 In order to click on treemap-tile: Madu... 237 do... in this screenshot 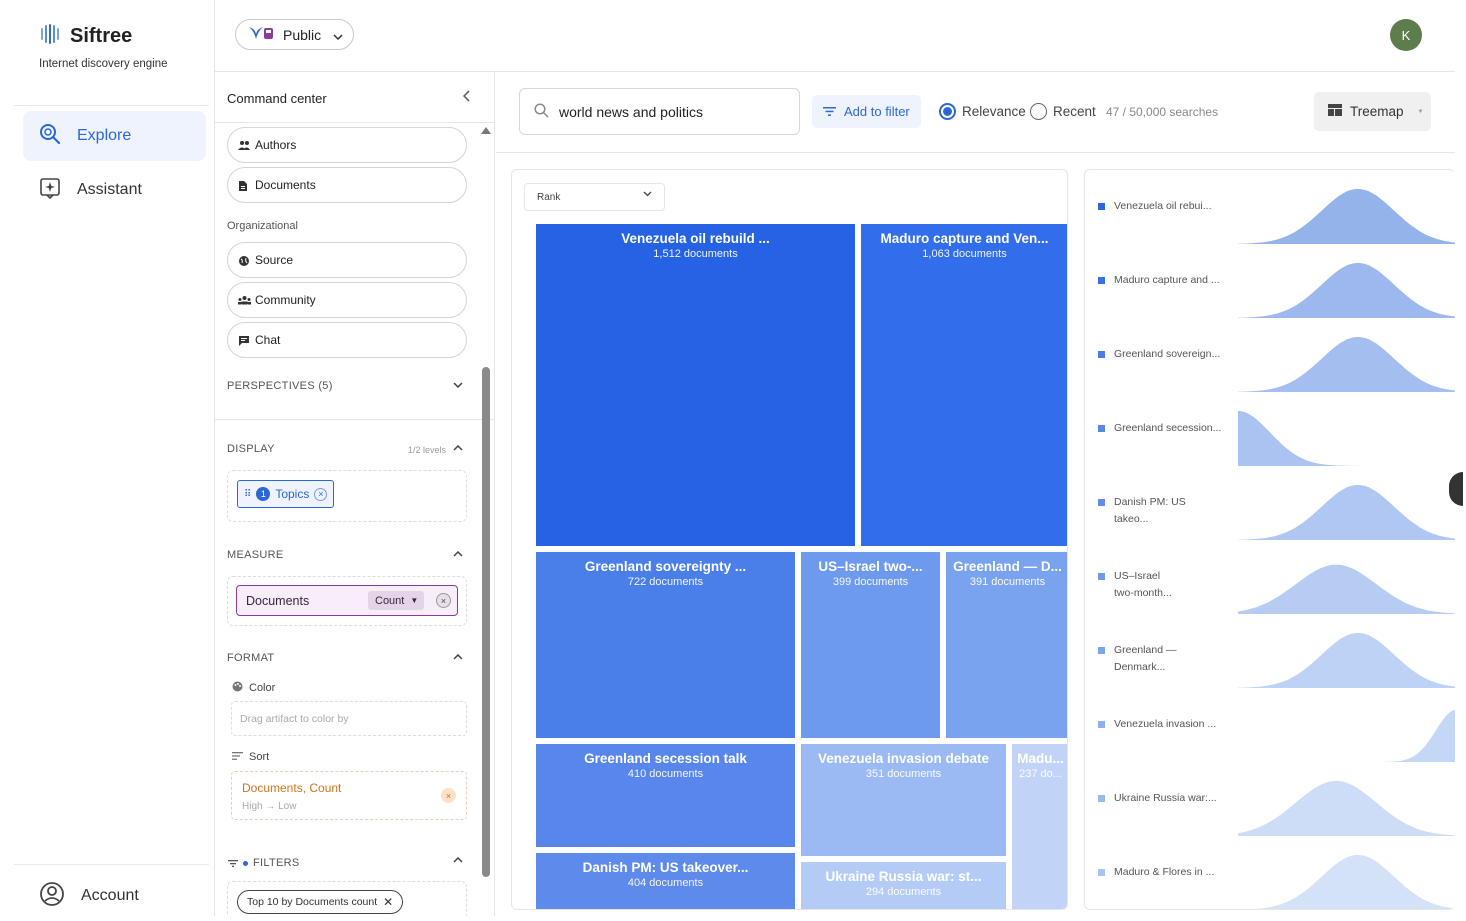, I will do `click(1039, 826)`.